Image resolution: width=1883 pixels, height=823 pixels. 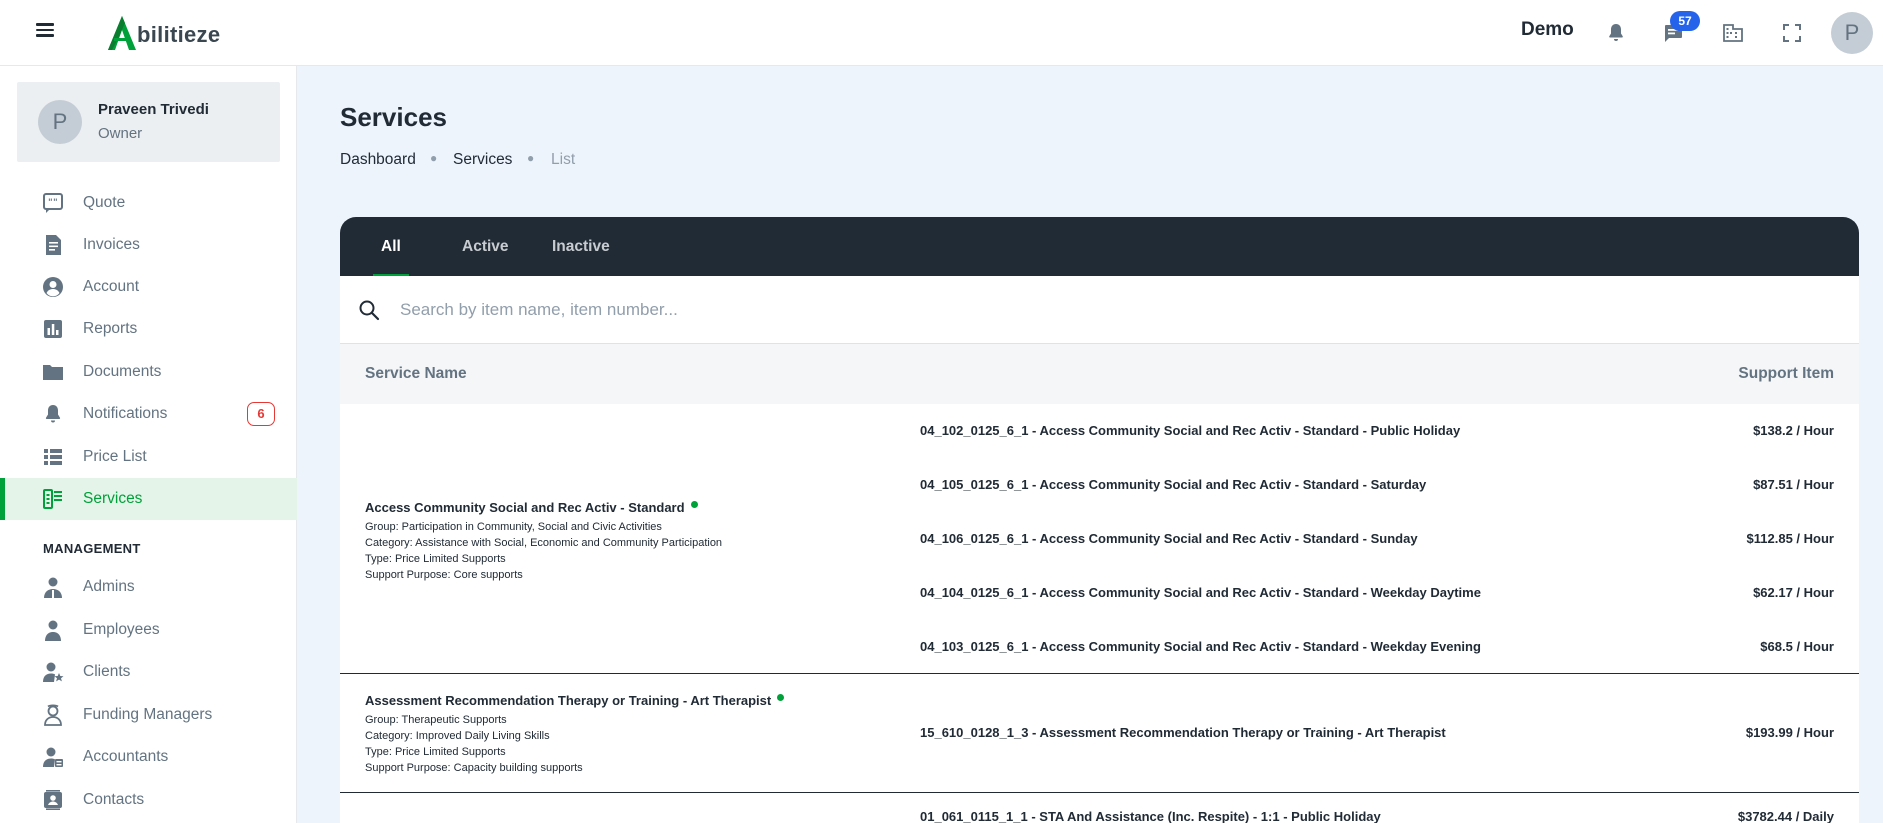 I want to click on sidebar-item-label: Funding Managers, so click(x=148, y=714).